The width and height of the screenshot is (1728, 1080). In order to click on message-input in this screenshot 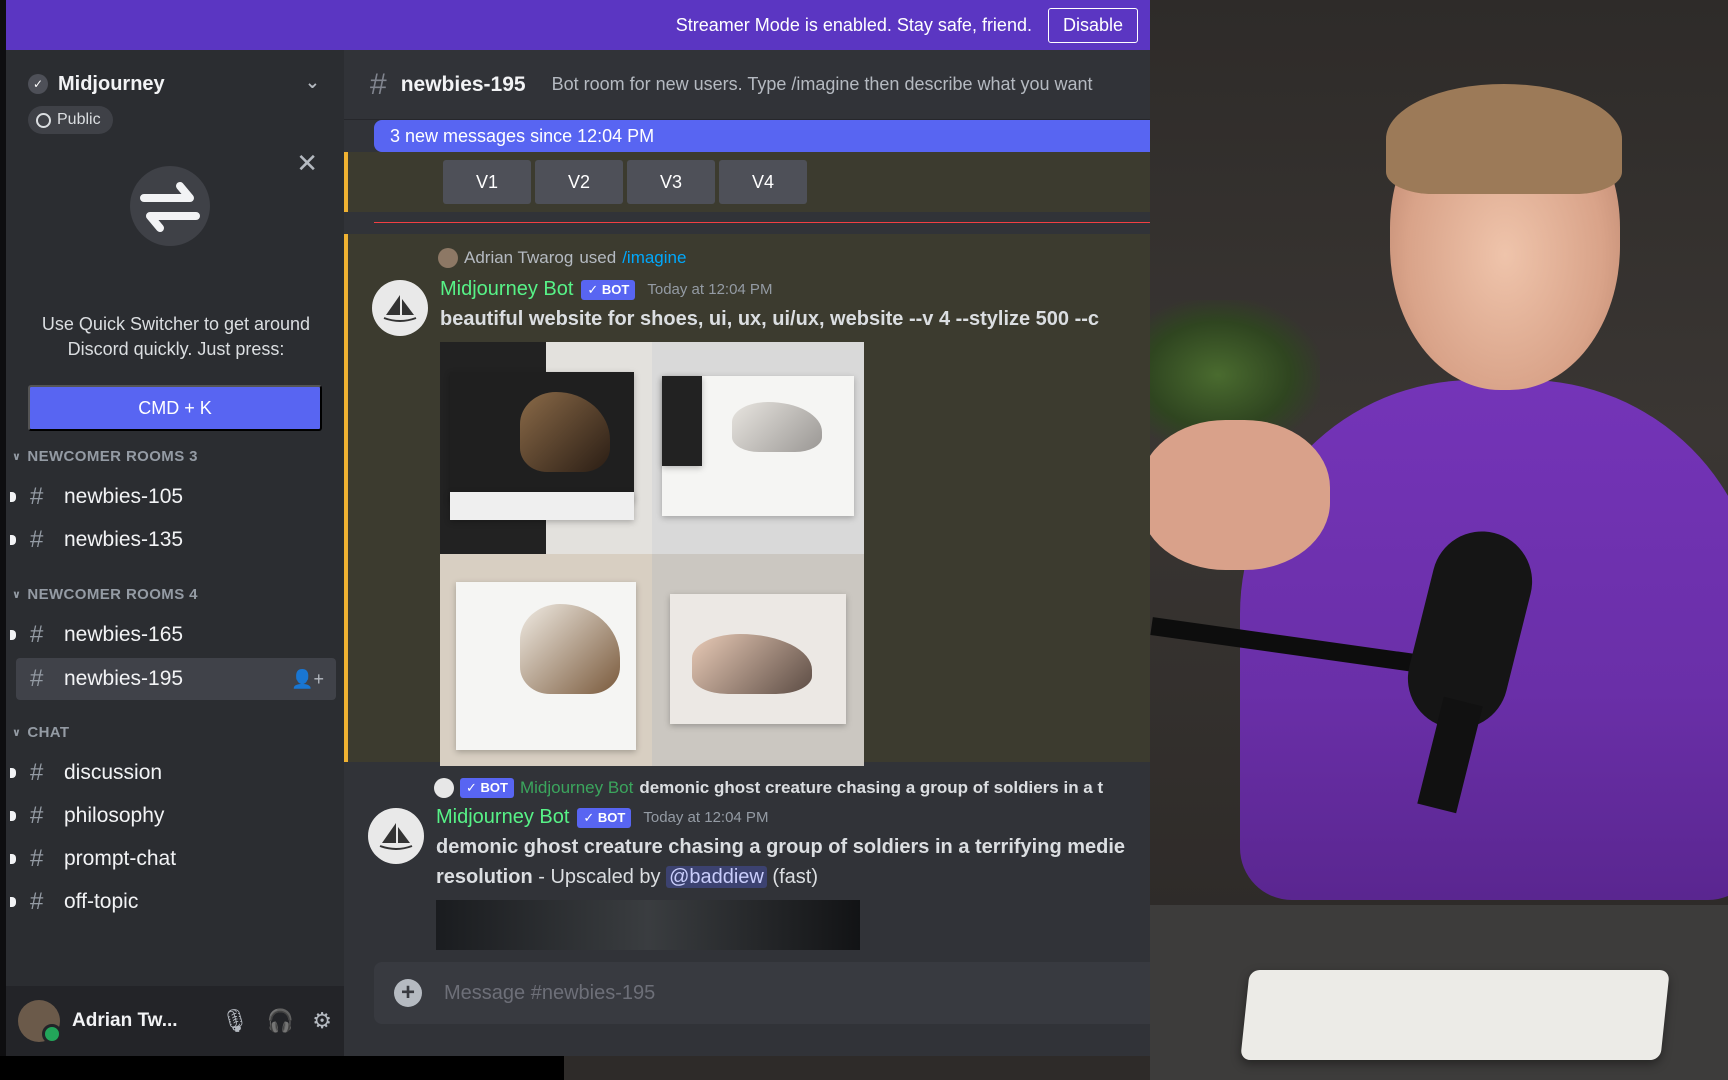, I will do `click(744, 993)`.